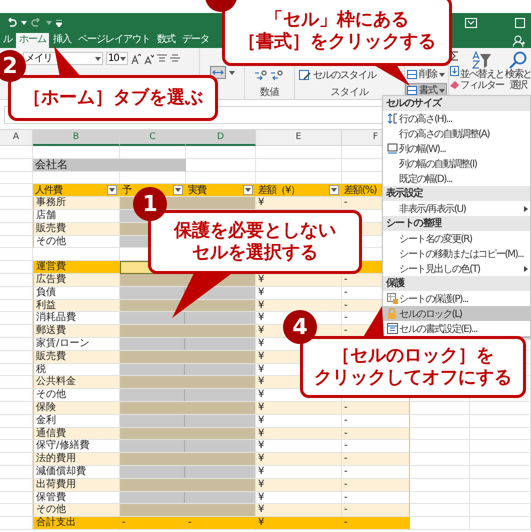 Image resolution: width=531 pixels, height=532 pixels. Describe the element at coordinates (392, 118) in the screenshot. I see `row-height-icon` at that location.